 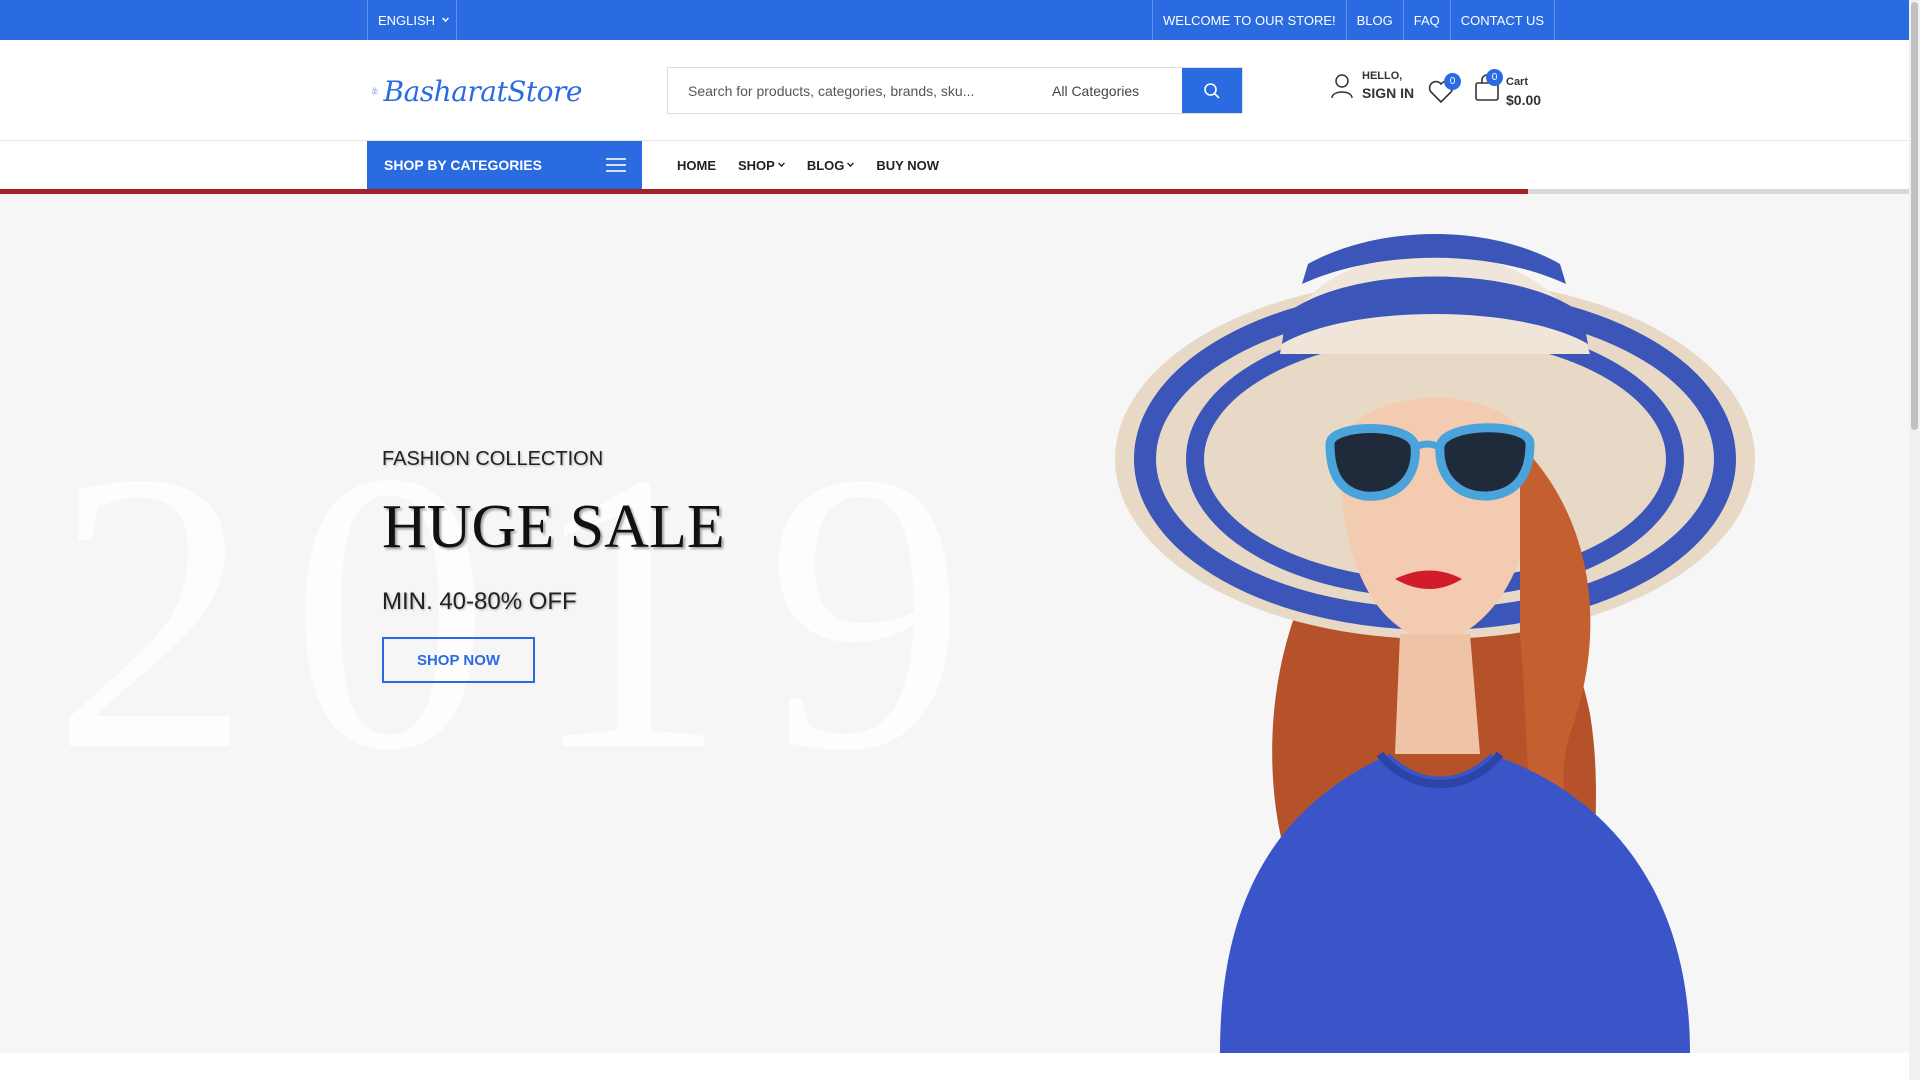 I want to click on top-link-contact: CONTACT US, so click(x=1502, y=20).